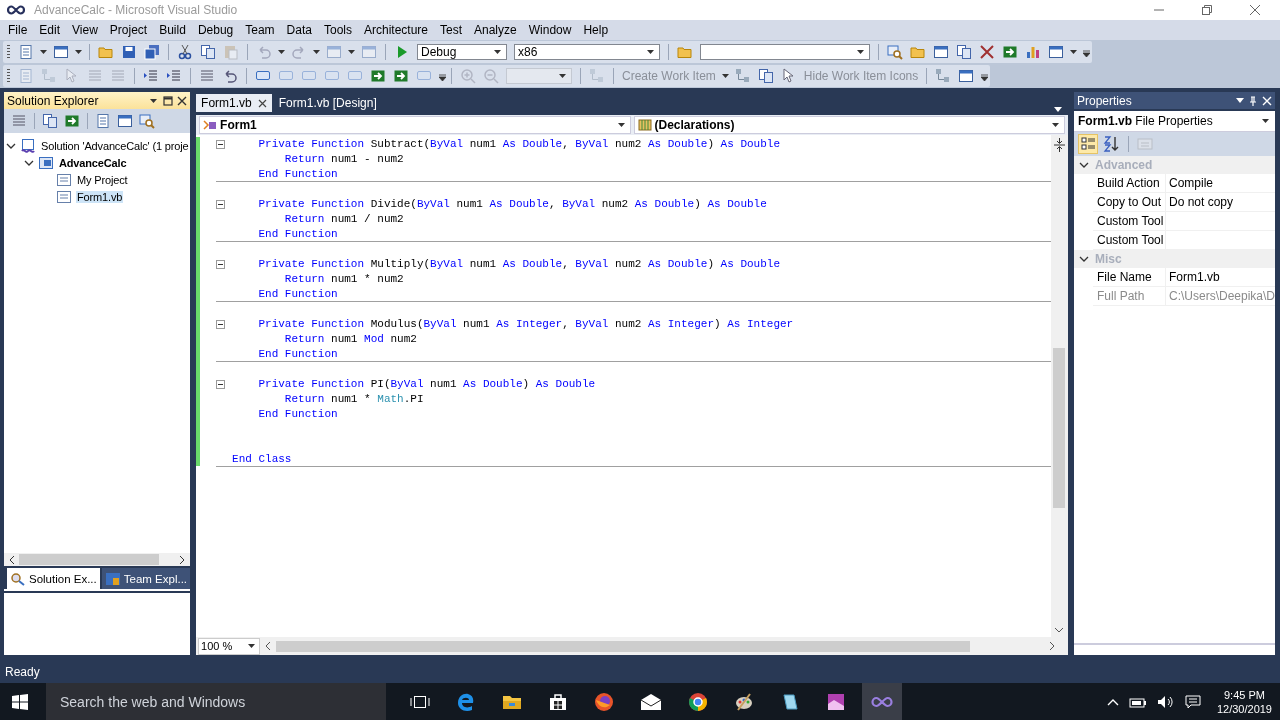 This screenshot has height=720, width=1280. Describe the element at coordinates (462, 52) in the screenshot. I see `configuration-dropdown: Debug` at that location.